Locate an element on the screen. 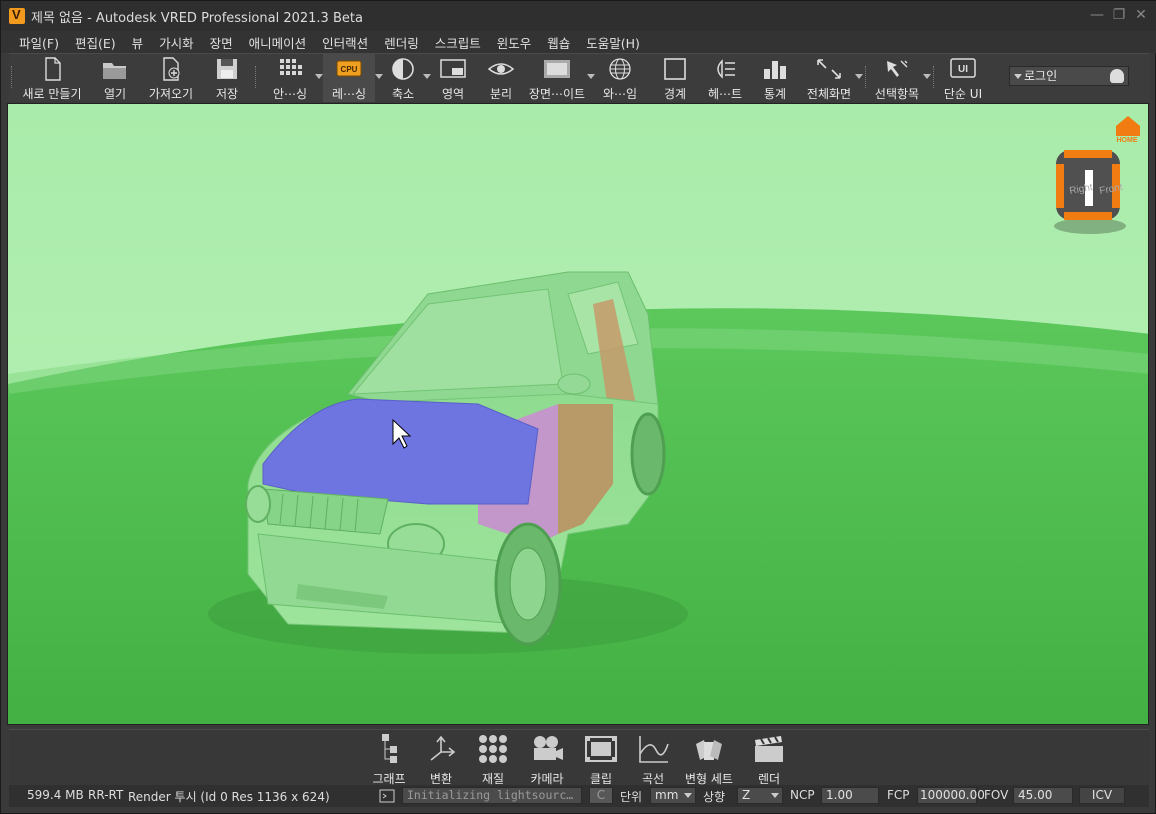 The height and width of the screenshot is (814, 1156). cpu-chip-icon: CPU is located at coordinates (349, 69).